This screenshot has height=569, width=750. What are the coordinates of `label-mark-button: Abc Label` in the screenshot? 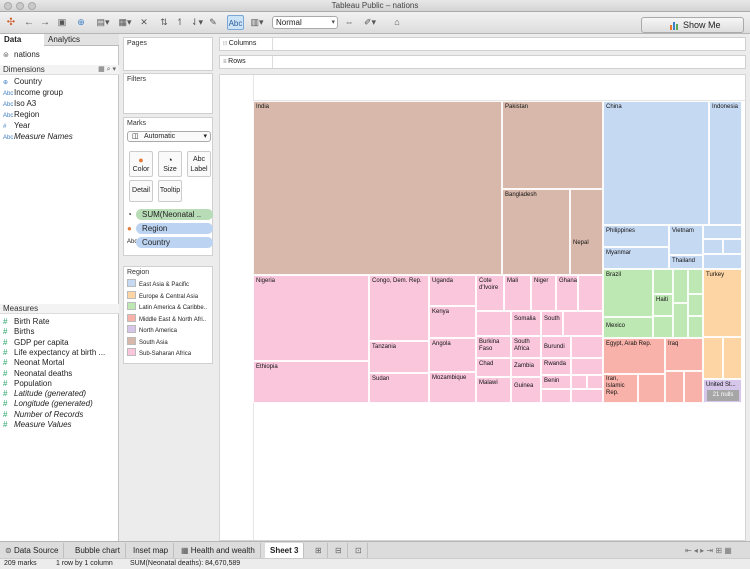 It's located at (199, 164).